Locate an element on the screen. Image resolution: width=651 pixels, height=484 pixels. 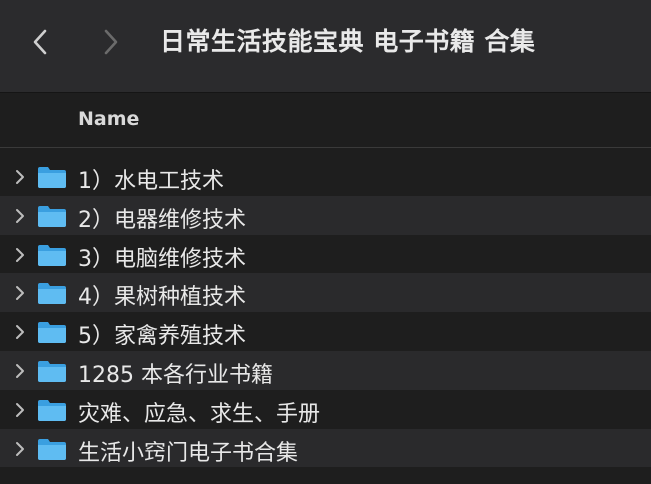
list-item-label: 5）家禽养殖技术 is located at coordinates (162, 337).